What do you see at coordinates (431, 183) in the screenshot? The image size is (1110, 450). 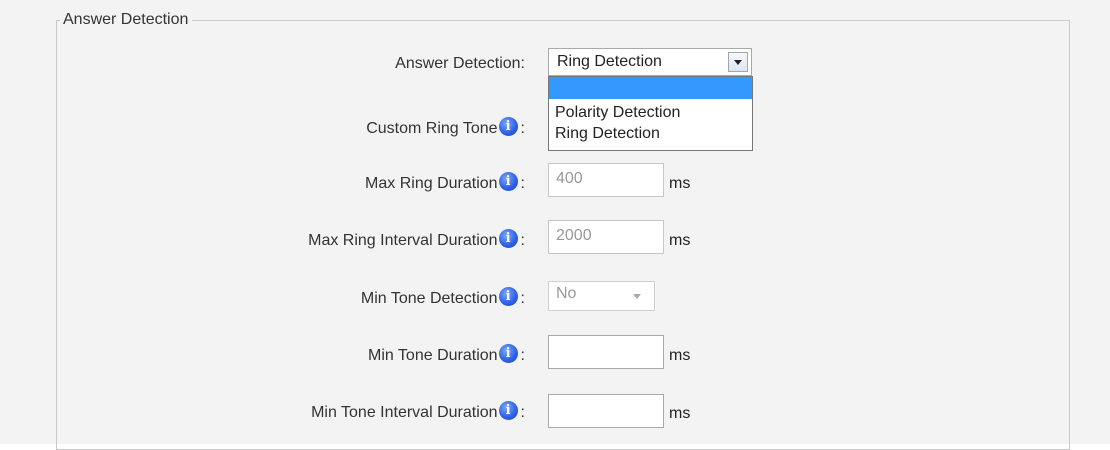 I see `max-ring-duration-label-text: Max Ring Duration` at bounding box center [431, 183].